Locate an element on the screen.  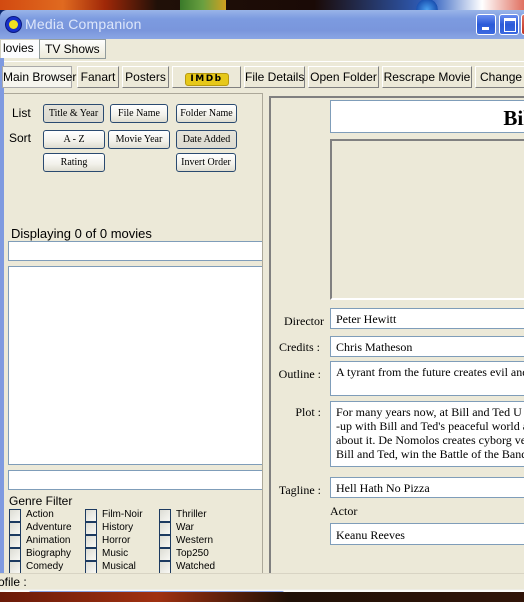
credits-field: Chris Matheson is located at coordinates (427, 346).